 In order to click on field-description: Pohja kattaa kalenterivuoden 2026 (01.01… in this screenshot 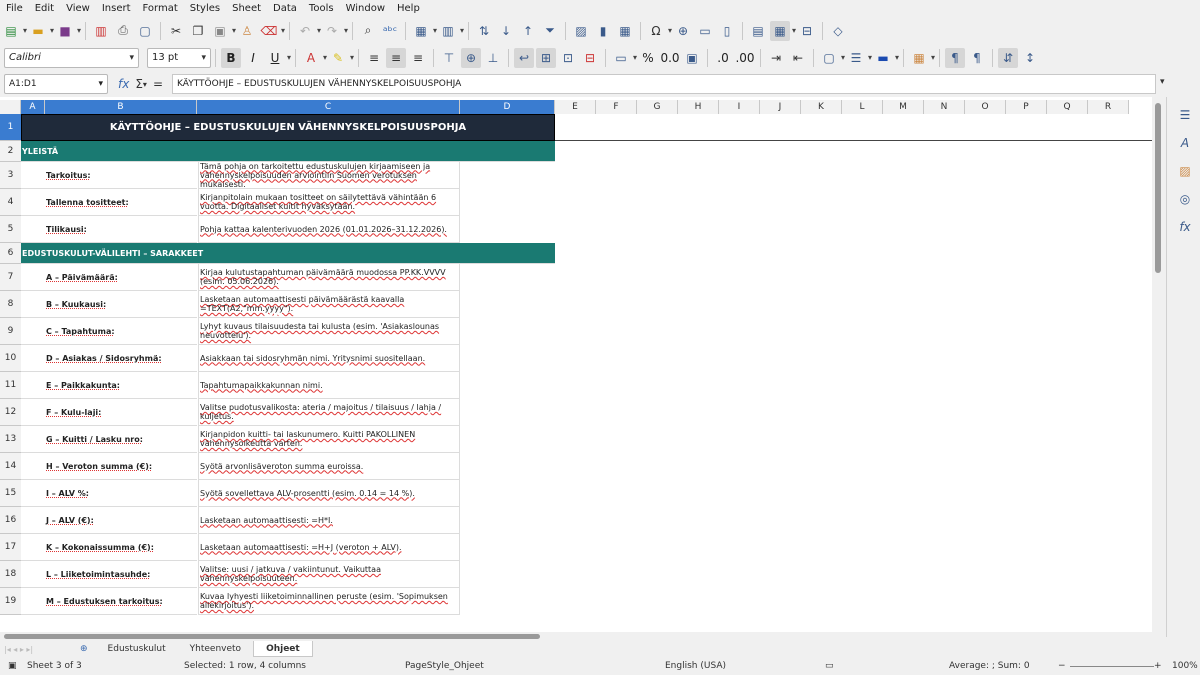, I will do `click(329, 229)`.